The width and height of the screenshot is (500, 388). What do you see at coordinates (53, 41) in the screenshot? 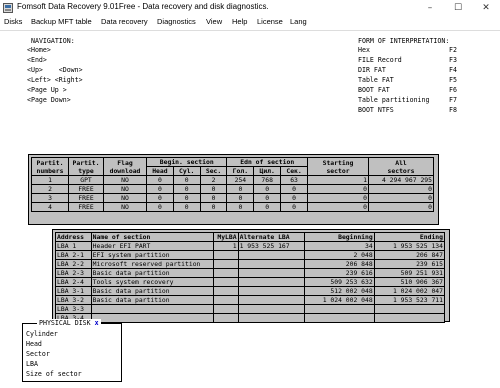
I see `navigation-title: NAVIGATION:` at bounding box center [53, 41].